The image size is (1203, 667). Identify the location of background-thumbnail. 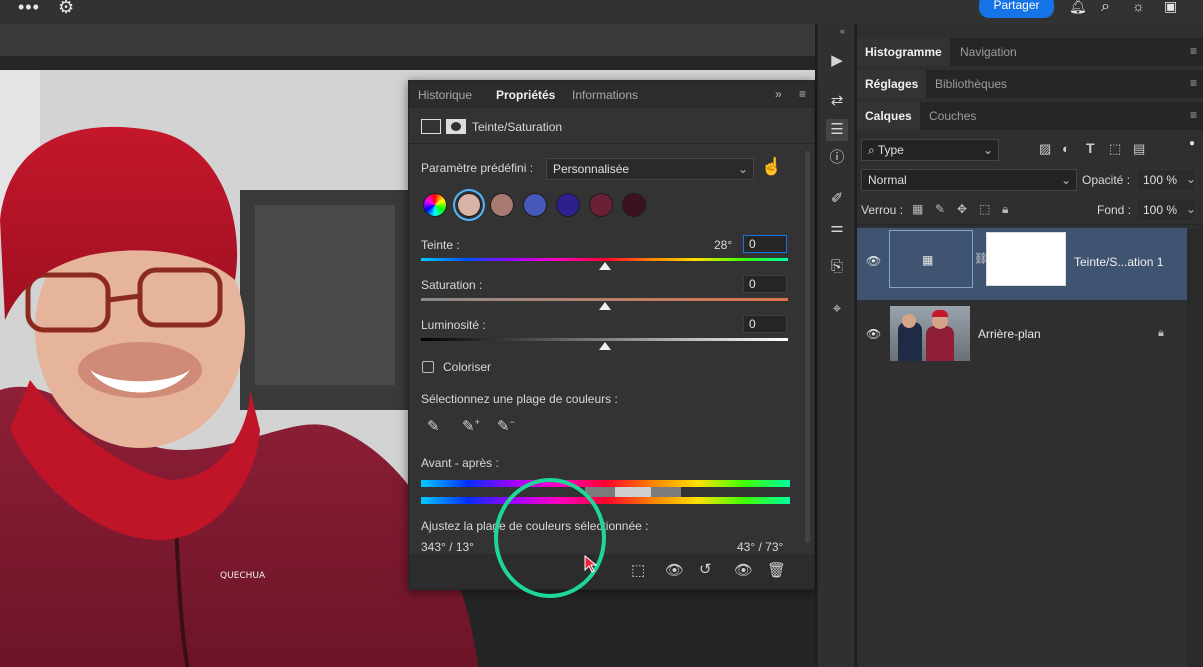
(930, 333).